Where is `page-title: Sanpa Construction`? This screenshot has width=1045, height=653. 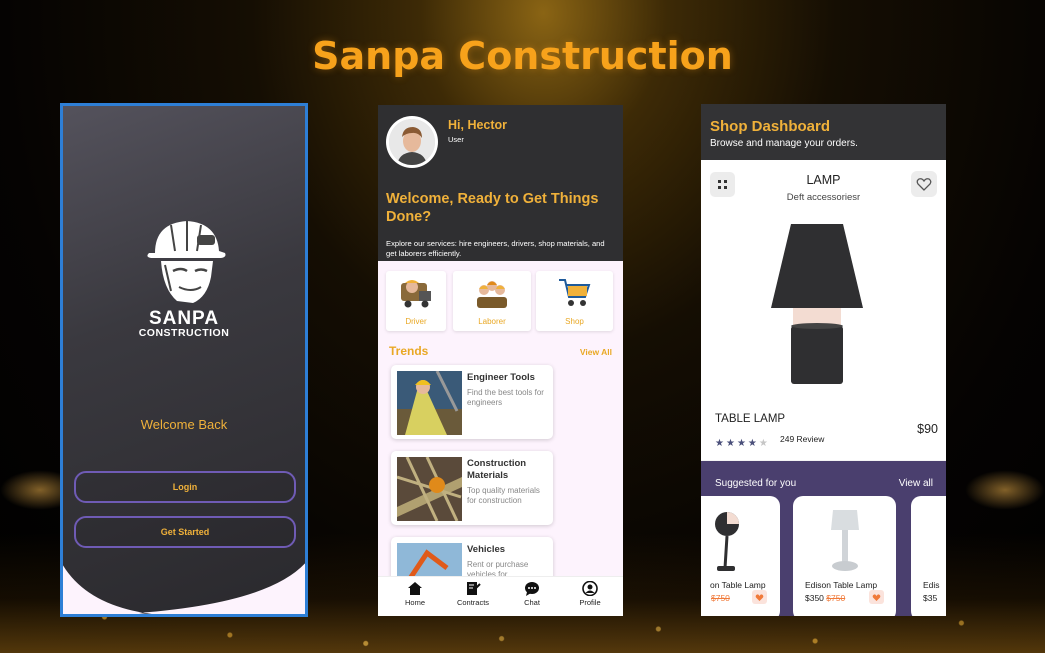
page-title: Sanpa Construction is located at coordinates (522, 56).